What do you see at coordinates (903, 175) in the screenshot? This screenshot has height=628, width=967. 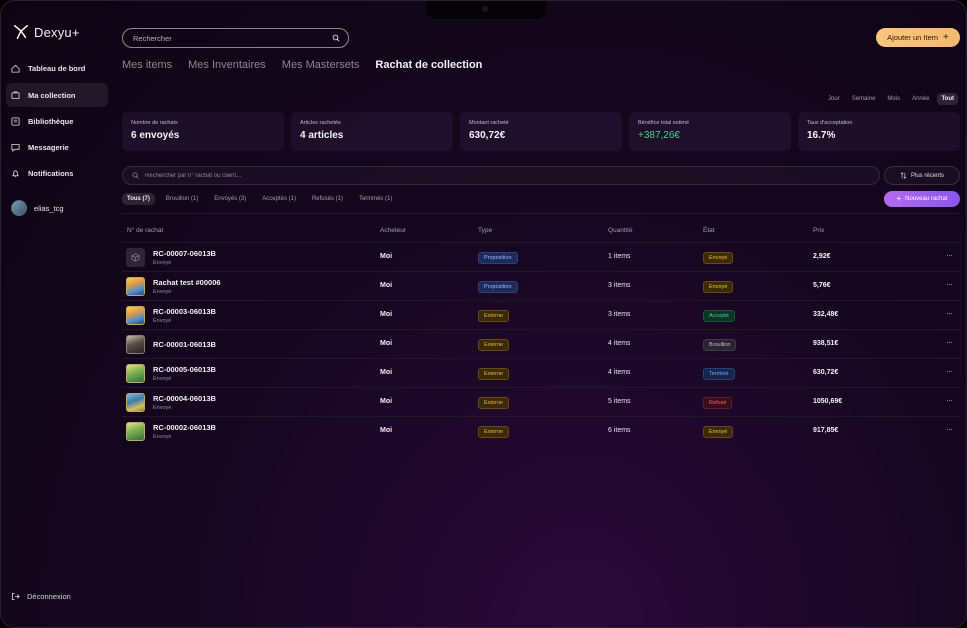 I see `sort-icon` at bounding box center [903, 175].